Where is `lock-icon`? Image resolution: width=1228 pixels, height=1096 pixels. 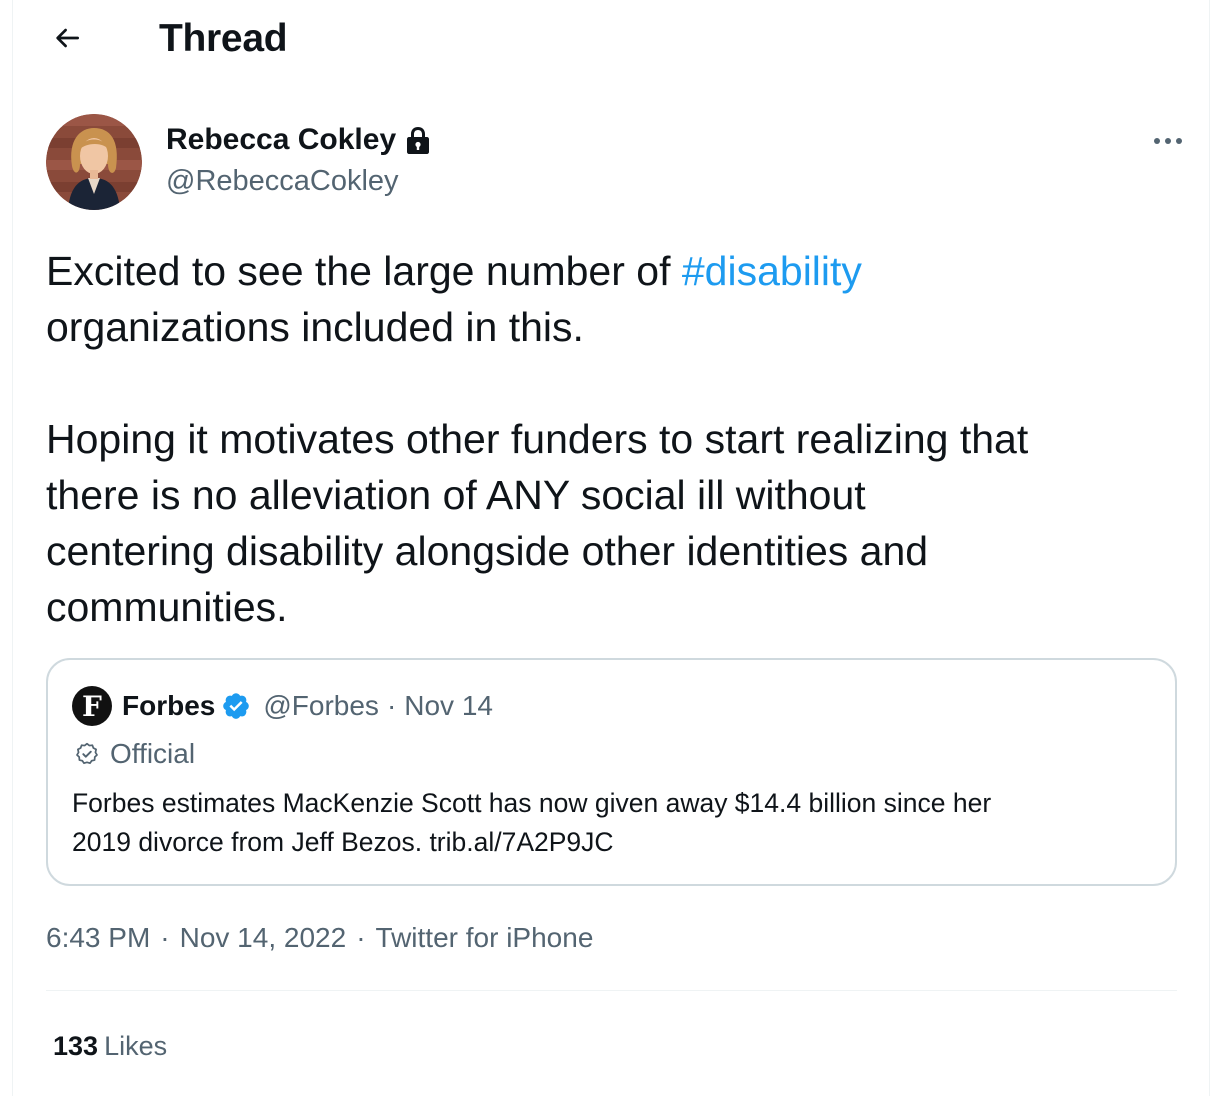
lock-icon is located at coordinates (418, 140).